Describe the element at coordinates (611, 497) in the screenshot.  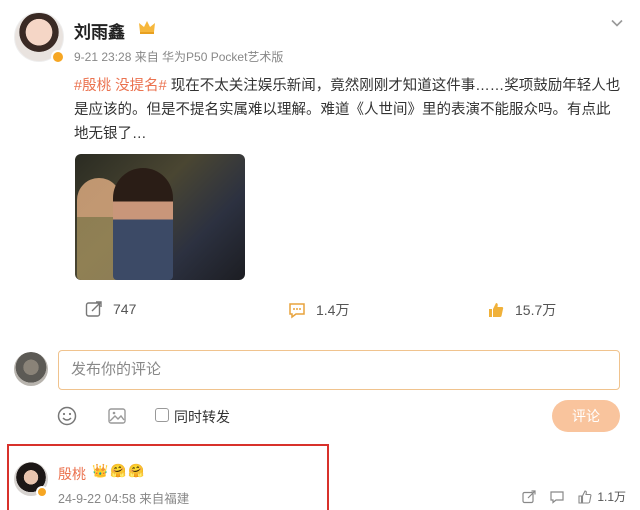
I see `reply-like-count: 1.1万` at that location.